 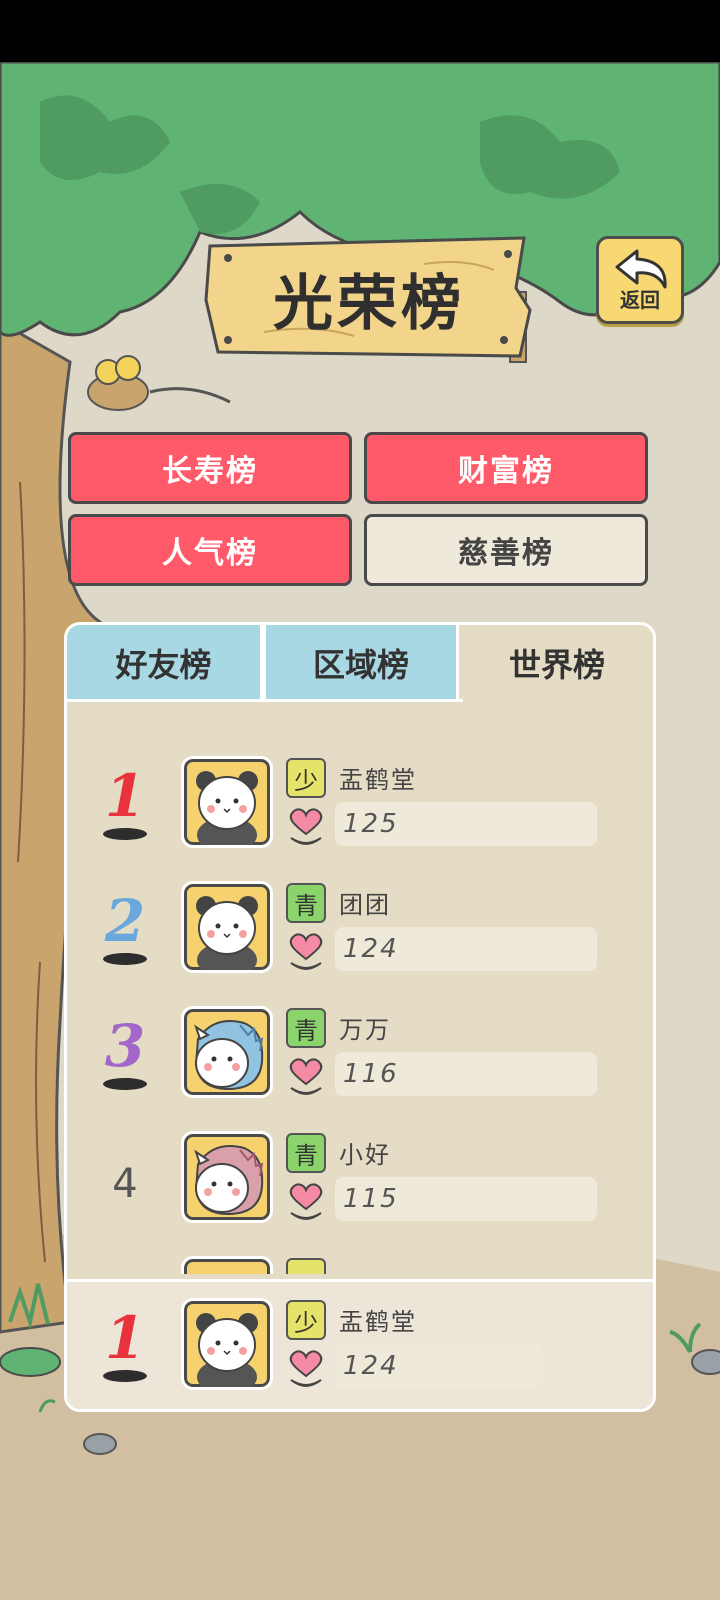 What do you see at coordinates (466, 824) in the screenshot?
I see `score-value: 125` at bounding box center [466, 824].